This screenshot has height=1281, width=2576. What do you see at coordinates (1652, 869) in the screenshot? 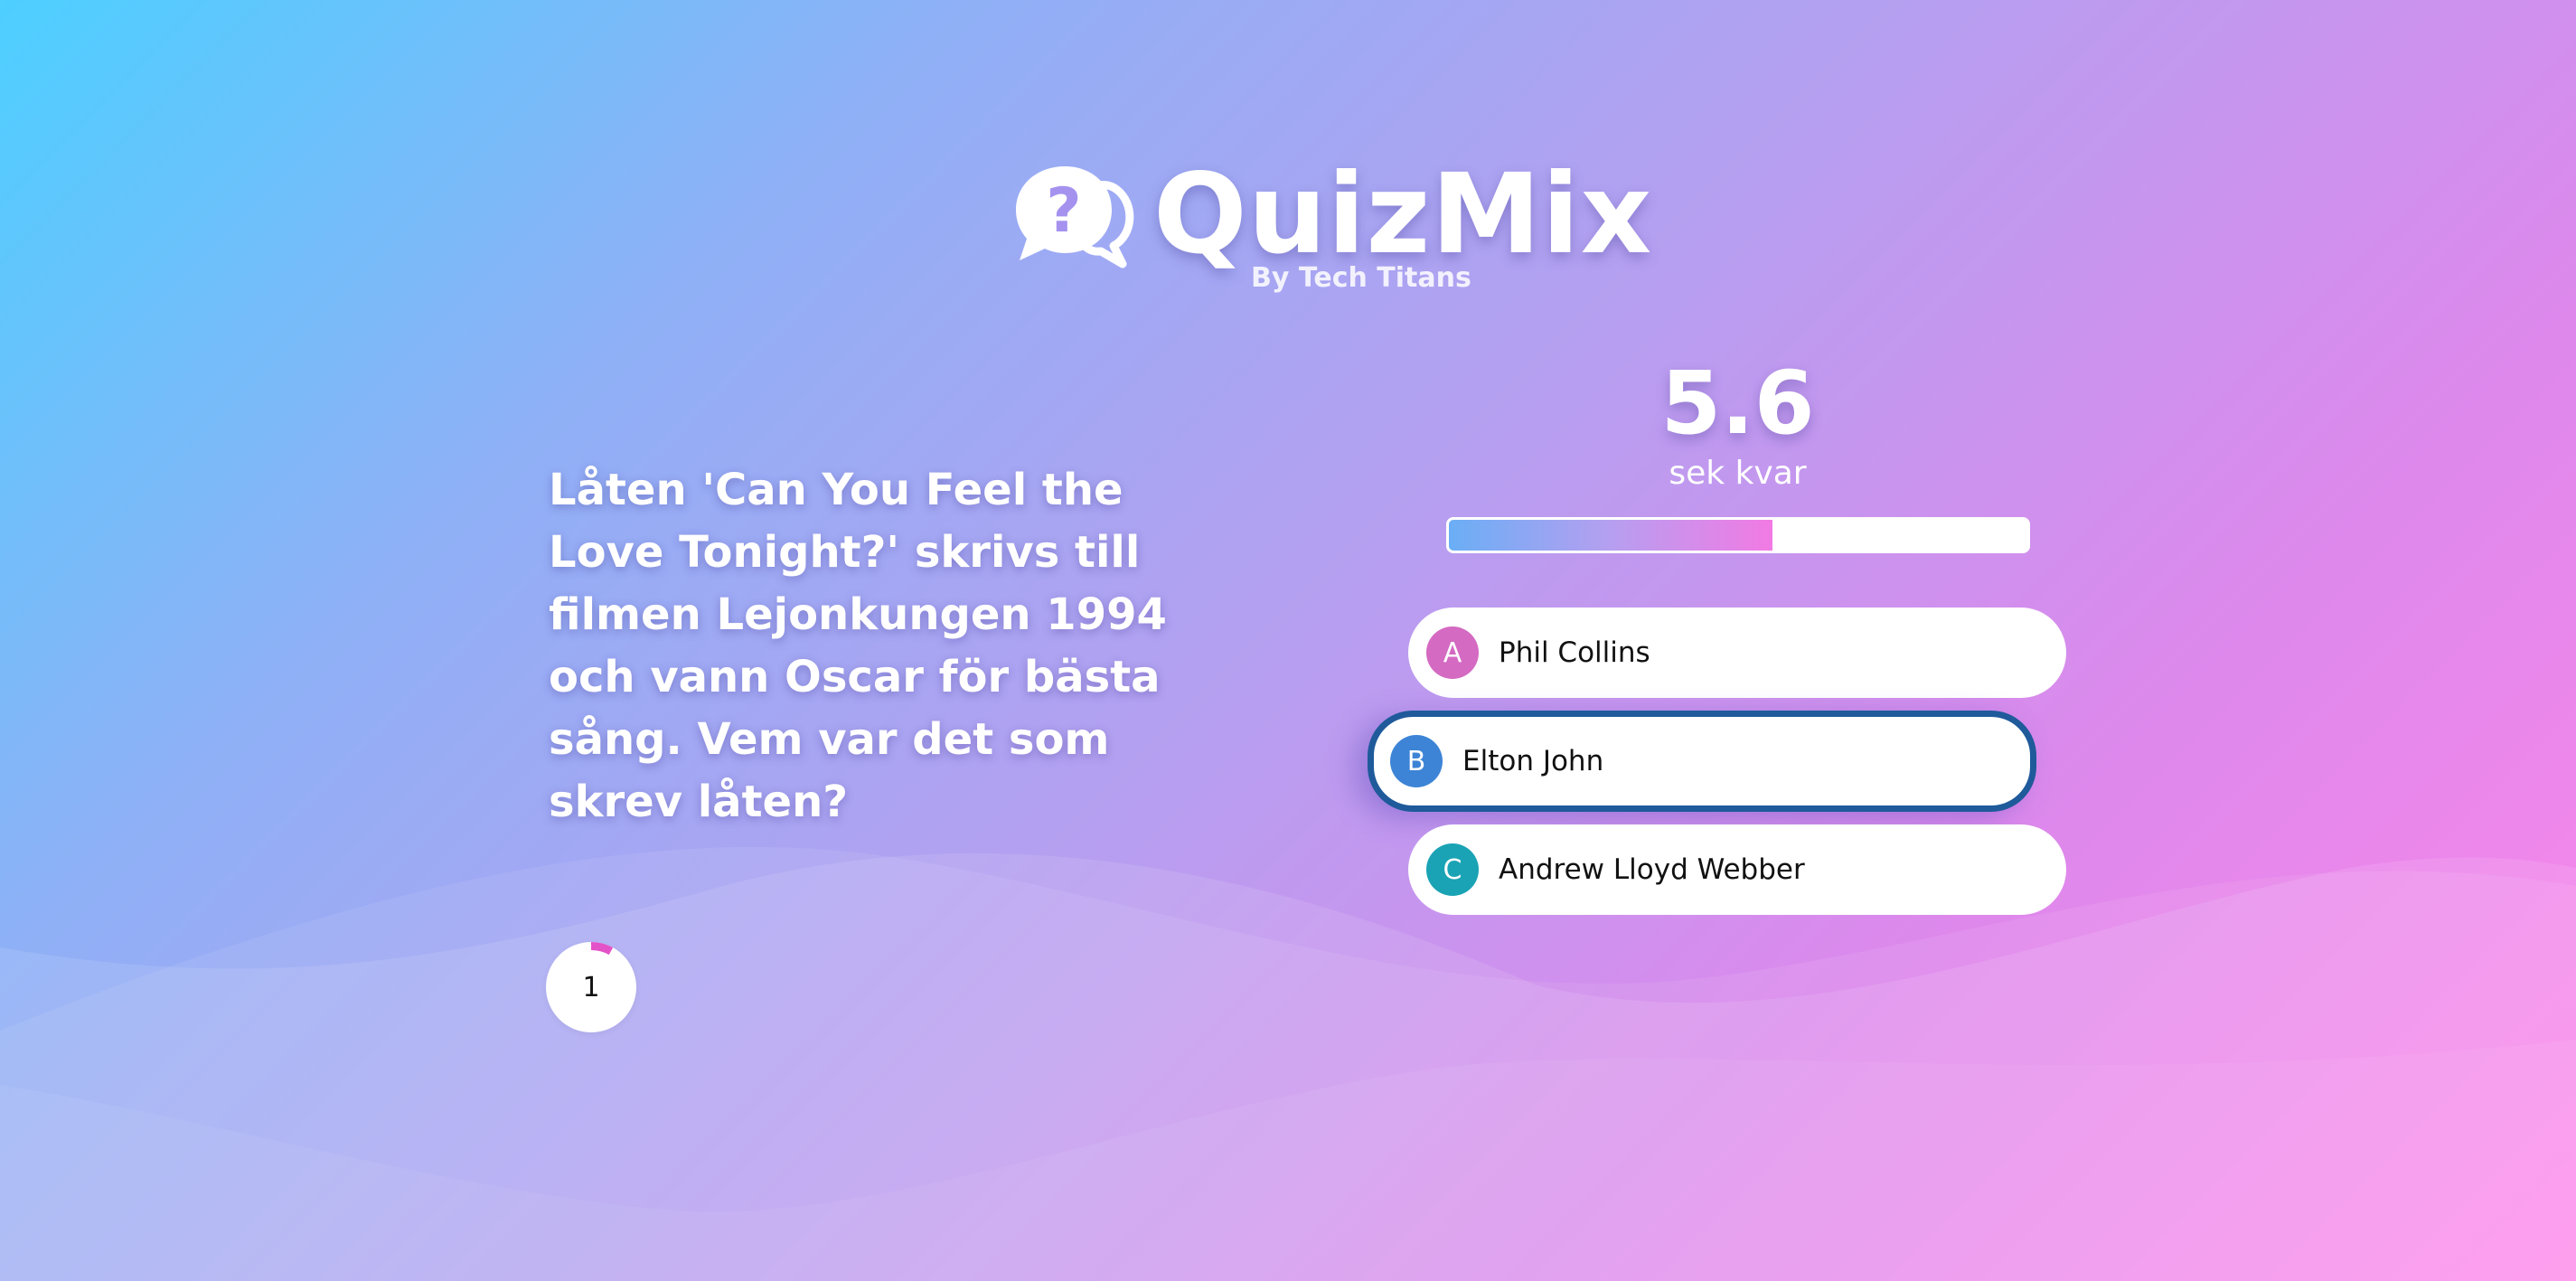
I see `answer-text: Andrew Lloyd Webber` at bounding box center [1652, 869].